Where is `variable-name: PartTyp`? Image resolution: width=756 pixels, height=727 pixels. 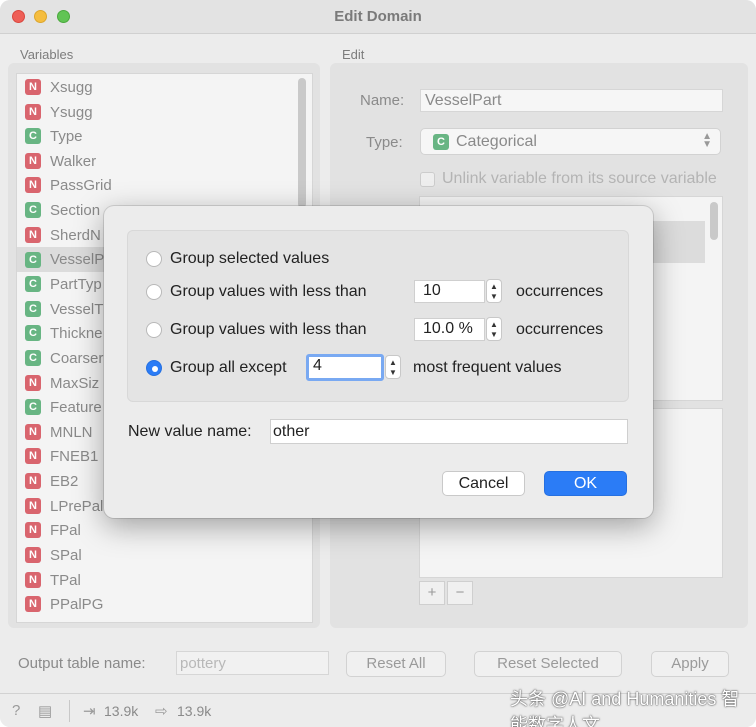 variable-name: PartTyp is located at coordinates (76, 284).